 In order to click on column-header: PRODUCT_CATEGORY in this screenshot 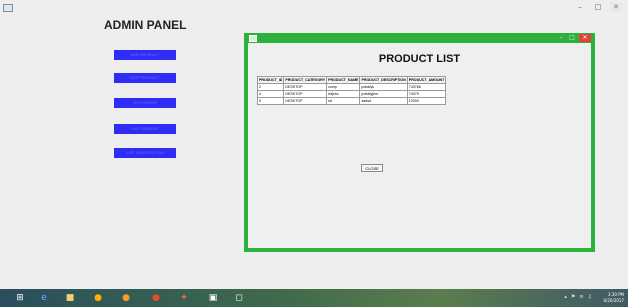, I will do `click(305, 80)`.